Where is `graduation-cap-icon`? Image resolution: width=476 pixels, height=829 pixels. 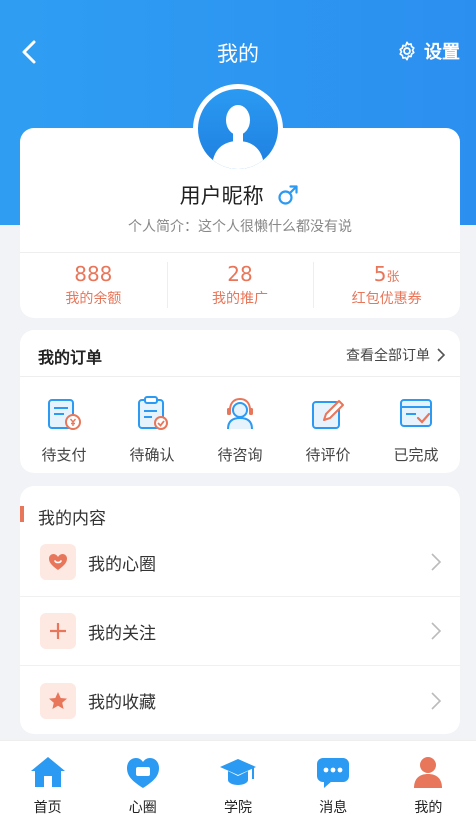 graduation-cap-icon is located at coordinates (238, 772).